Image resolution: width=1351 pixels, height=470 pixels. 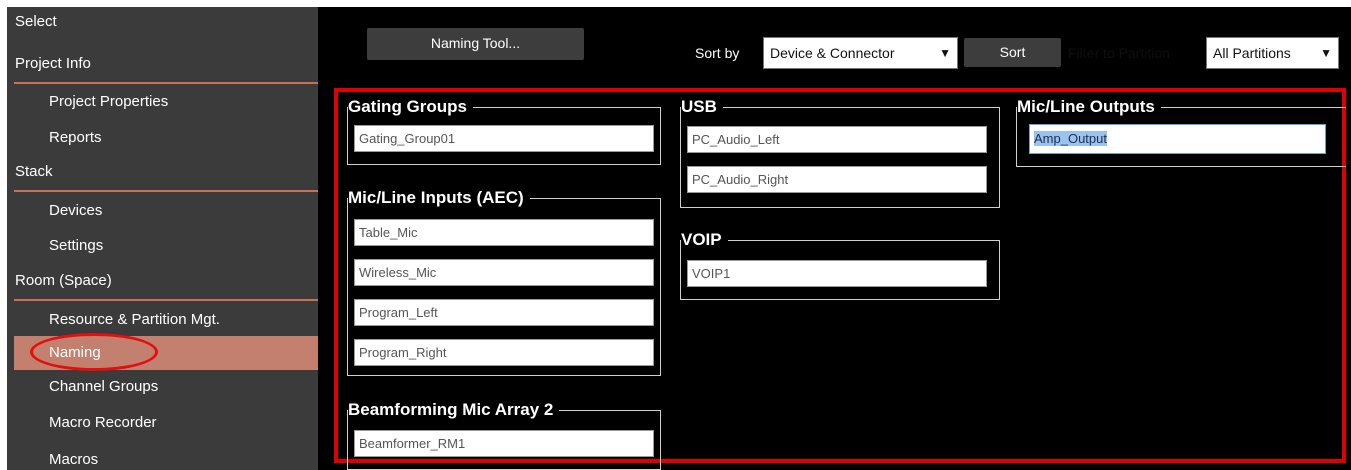 What do you see at coordinates (837, 273) in the screenshot?
I see `name-field: VOIP1` at bounding box center [837, 273].